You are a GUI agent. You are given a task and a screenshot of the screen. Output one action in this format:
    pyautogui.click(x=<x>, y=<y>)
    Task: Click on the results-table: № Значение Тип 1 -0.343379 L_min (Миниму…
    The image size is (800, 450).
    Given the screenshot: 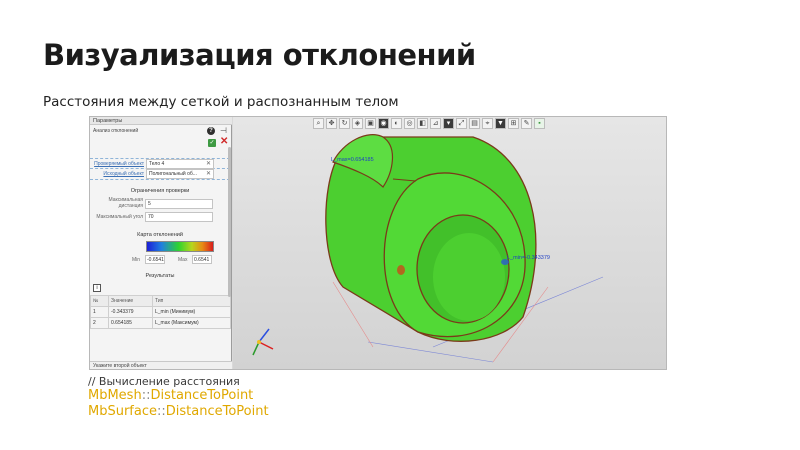 What is the action you would take?
    pyautogui.click(x=160, y=312)
    